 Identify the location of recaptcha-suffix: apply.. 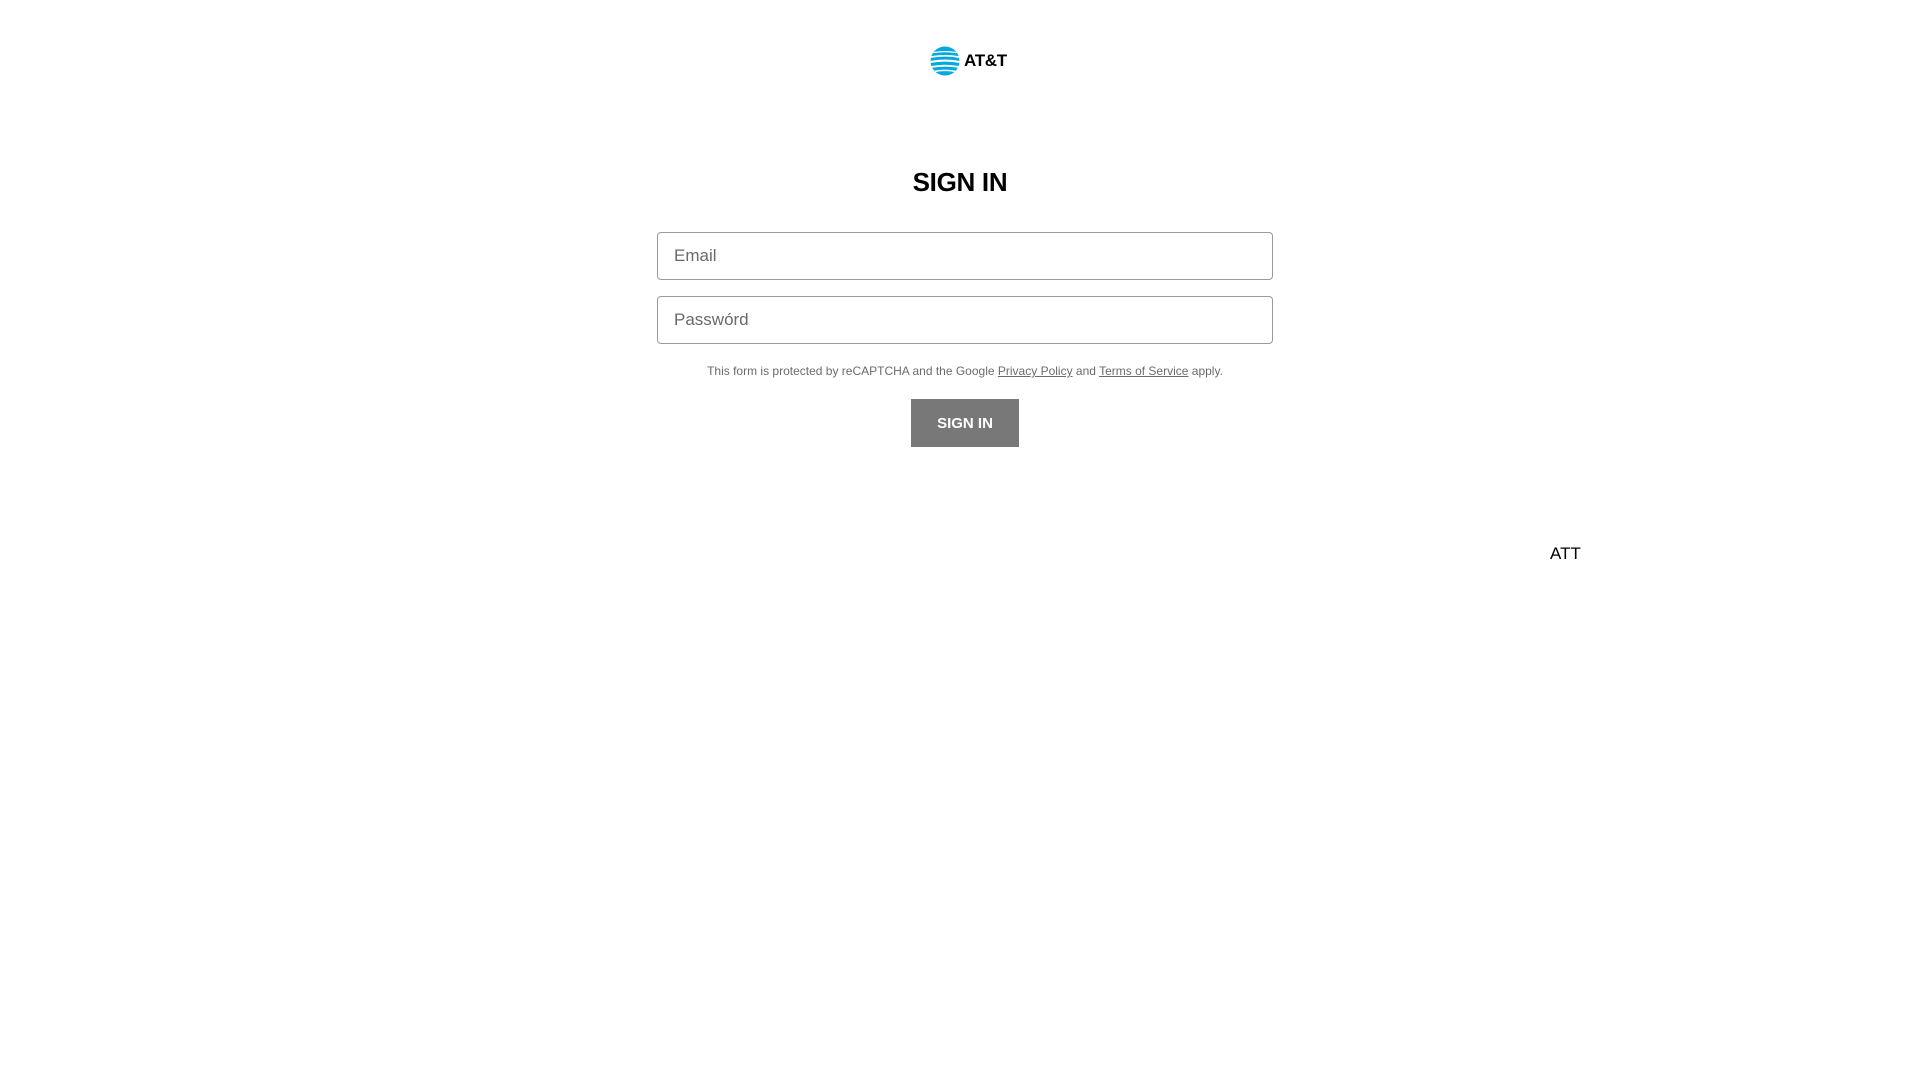
(1207, 371).